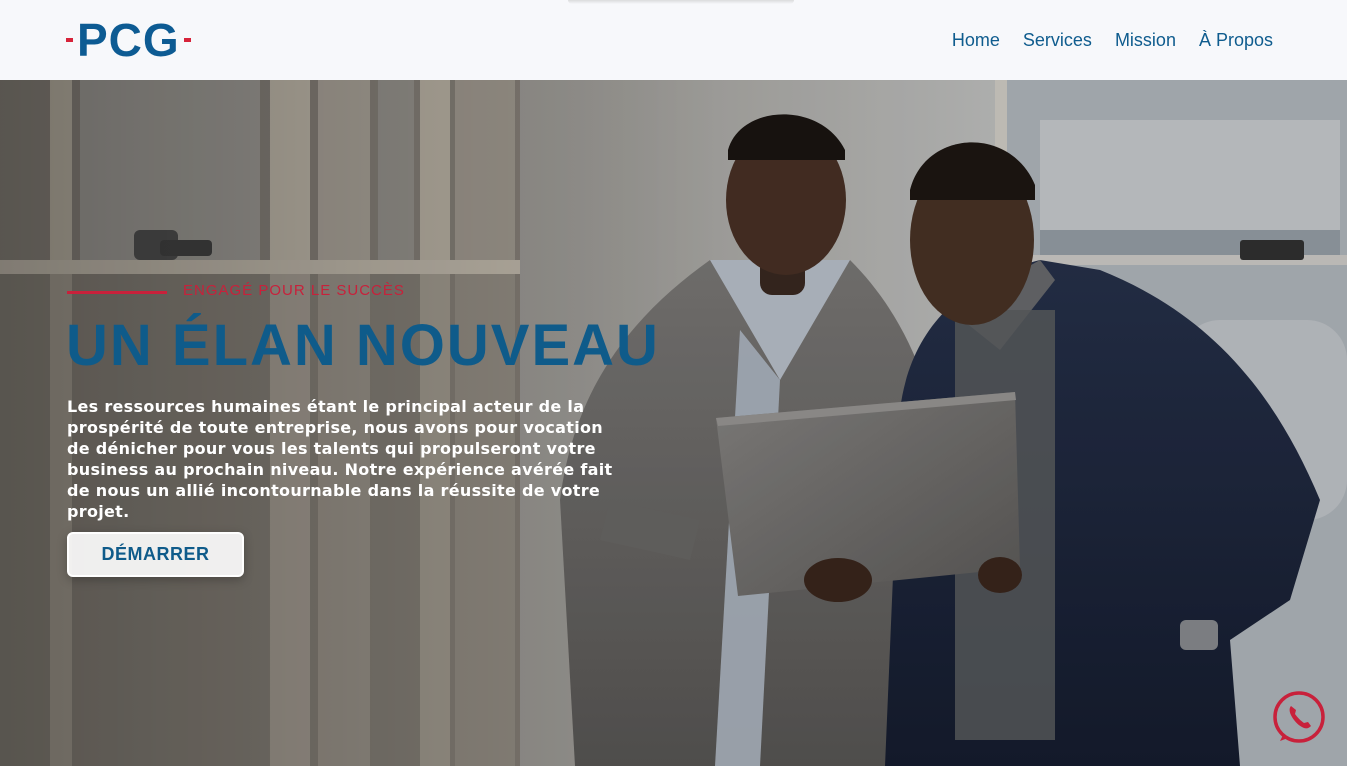 The height and width of the screenshot is (766, 1347). Describe the element at coordinates (1236, 40) in the screenshot. I see `nav-a-propos: À Propos` at that location.